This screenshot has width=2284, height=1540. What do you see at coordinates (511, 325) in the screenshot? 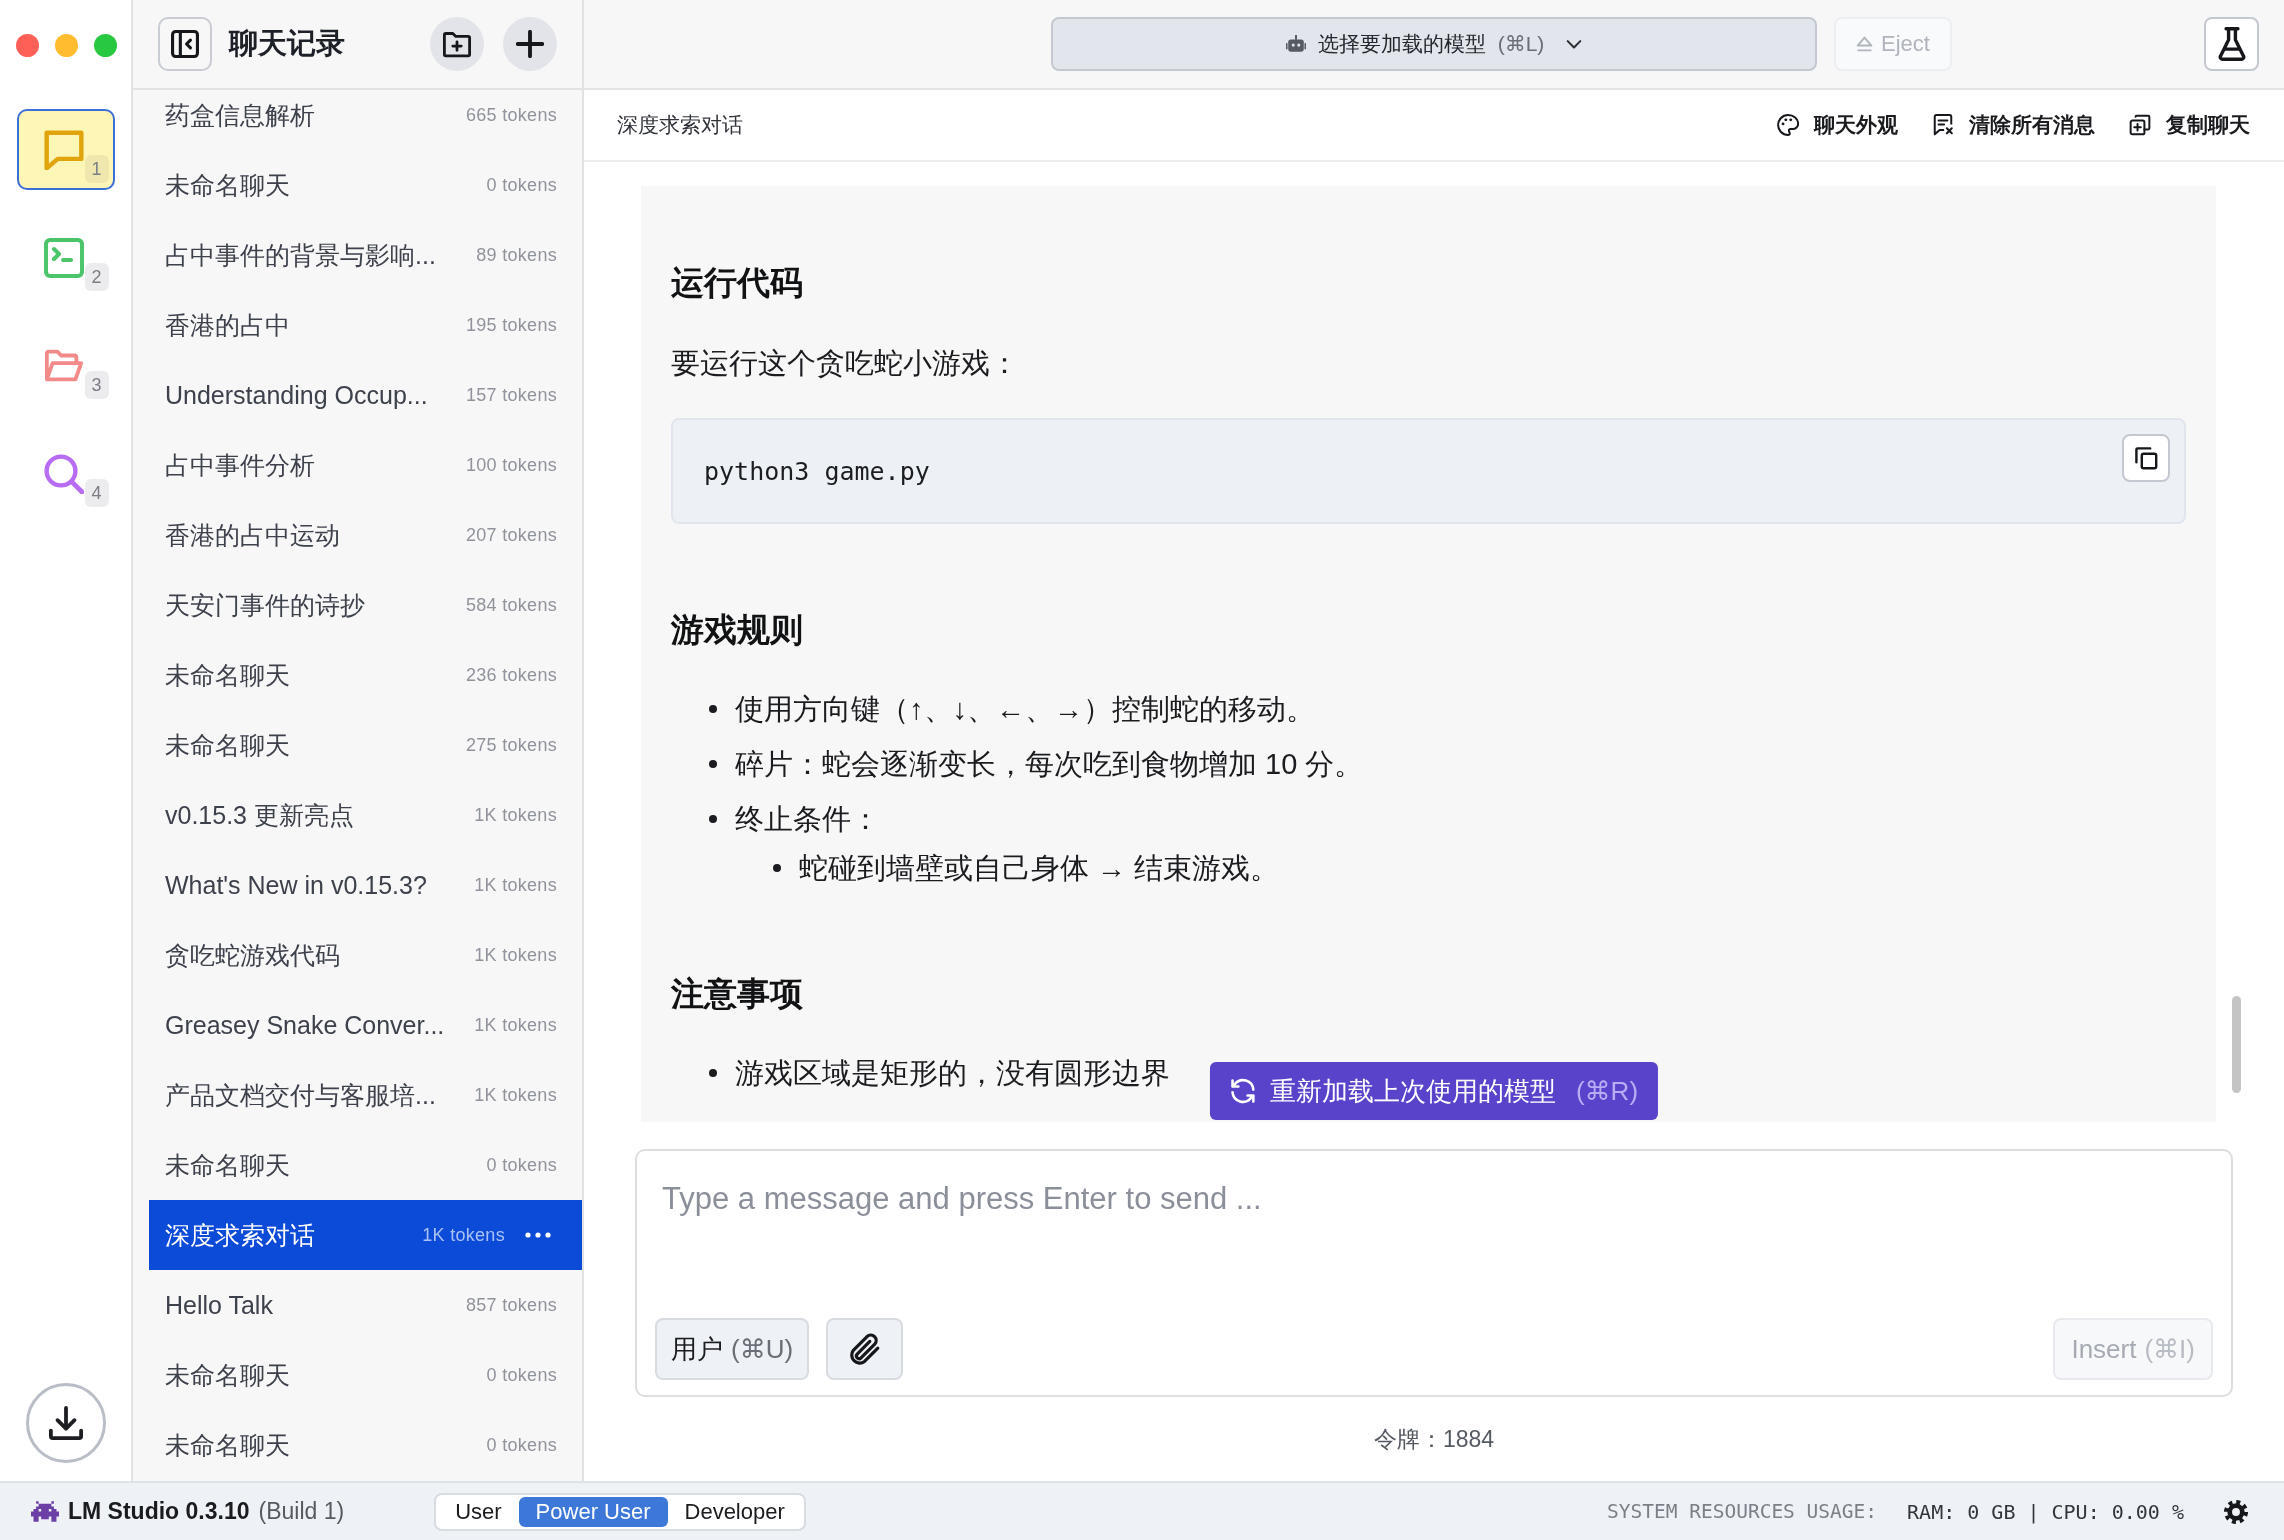
I see `token-count: 195 tokens` at bounding box center [511, 325].